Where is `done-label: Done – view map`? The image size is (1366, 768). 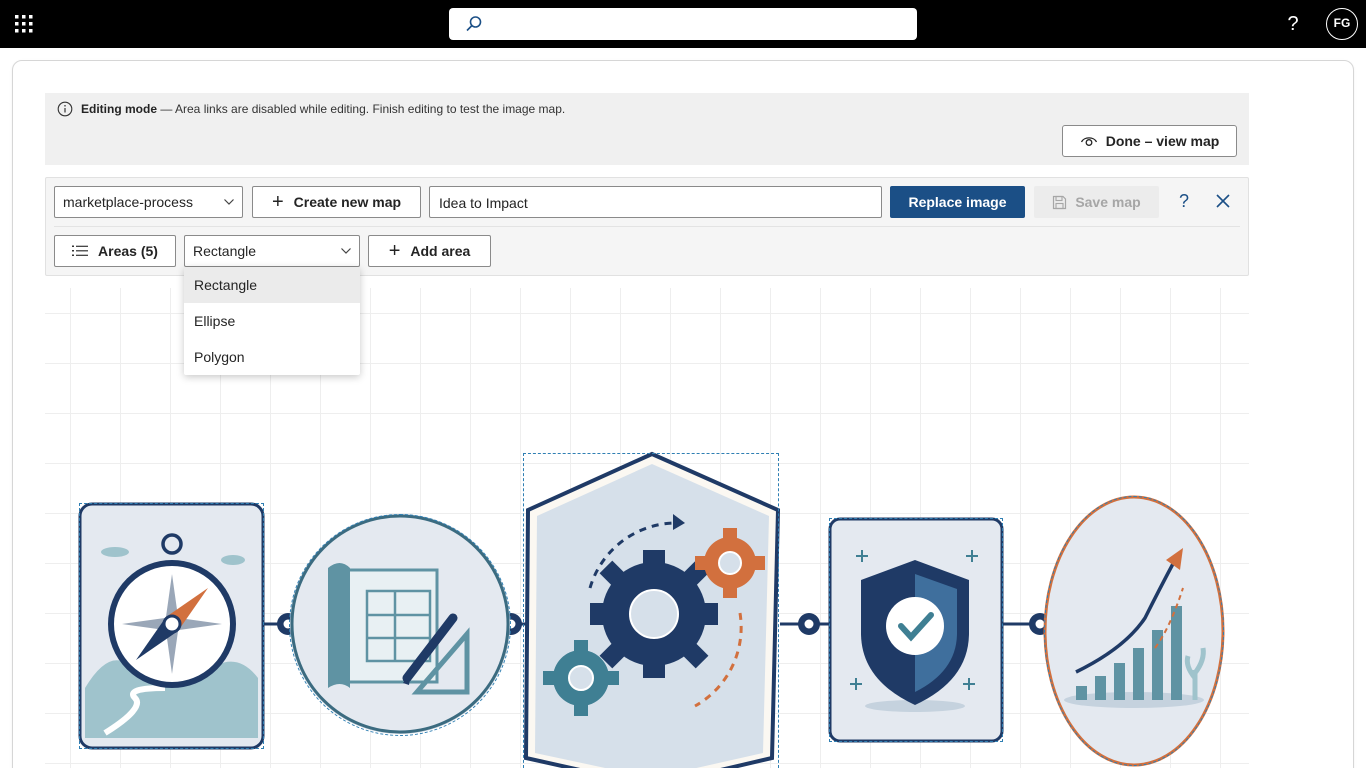 done-label: Done – view map is located at coordinates (1162, 141).